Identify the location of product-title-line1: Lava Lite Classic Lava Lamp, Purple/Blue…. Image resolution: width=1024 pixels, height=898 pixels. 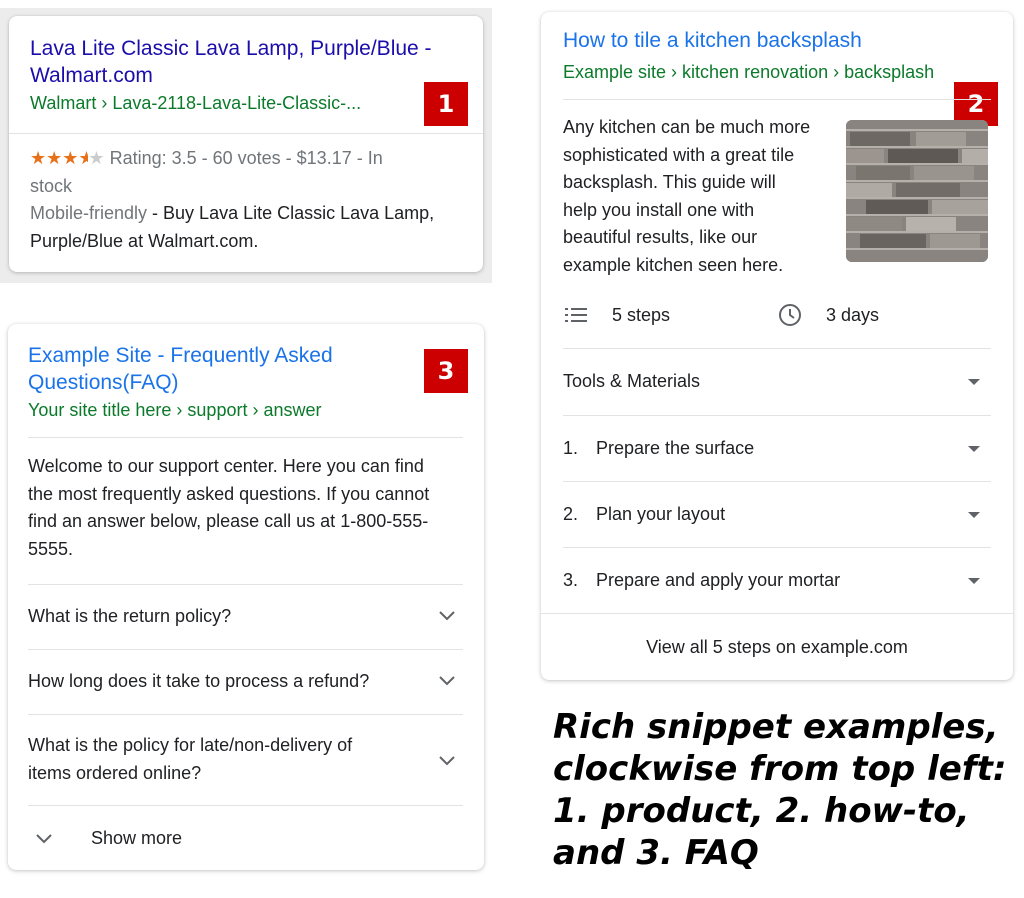
(231, 48).